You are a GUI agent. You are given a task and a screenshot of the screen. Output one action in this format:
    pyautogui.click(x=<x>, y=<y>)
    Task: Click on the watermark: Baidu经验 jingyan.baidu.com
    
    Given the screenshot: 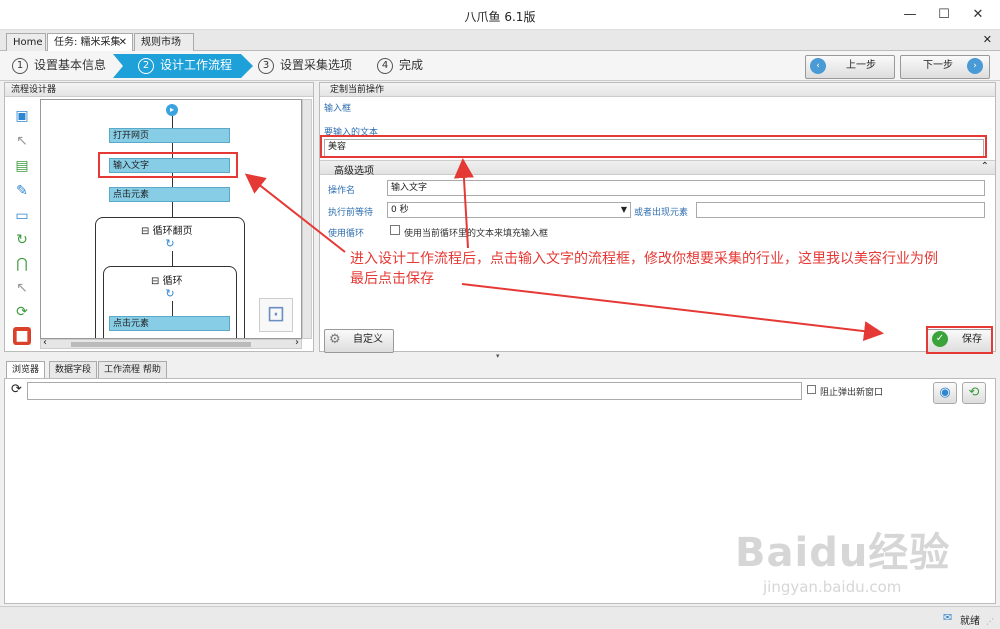 What is the action you would take?
    pyautogui.click(x=850, y=560)
    